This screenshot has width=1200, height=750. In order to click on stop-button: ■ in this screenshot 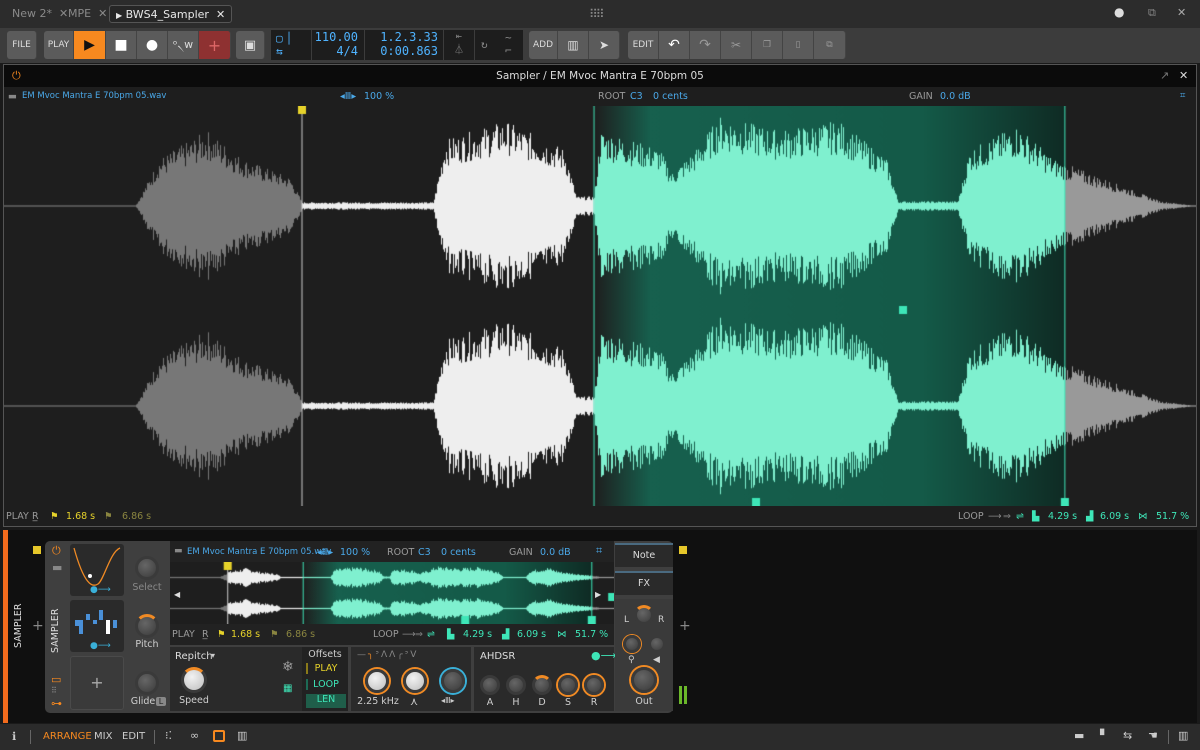, I will do `click(121, 45)`.